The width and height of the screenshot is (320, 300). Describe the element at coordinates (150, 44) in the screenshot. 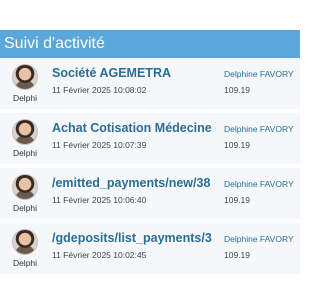

I see `panel-header: Suivi d'activité` at that location.